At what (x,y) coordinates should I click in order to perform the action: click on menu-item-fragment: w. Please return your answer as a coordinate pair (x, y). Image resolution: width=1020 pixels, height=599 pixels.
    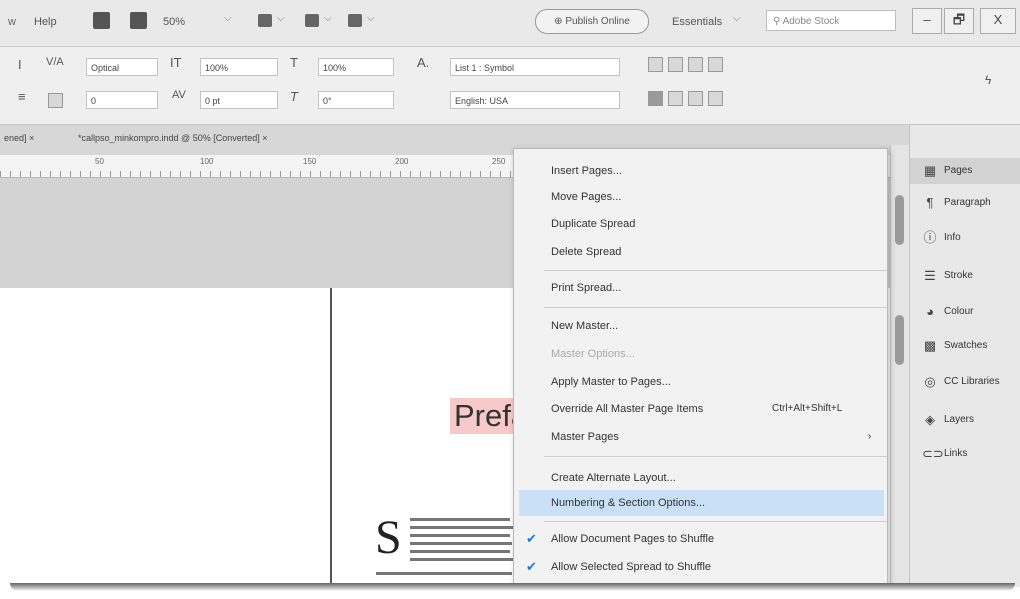
    Looking at the image, I should click on (12, 22).